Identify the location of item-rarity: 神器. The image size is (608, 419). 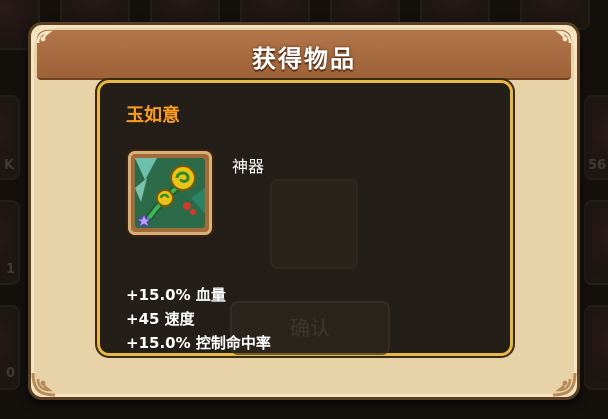
(248, 166).